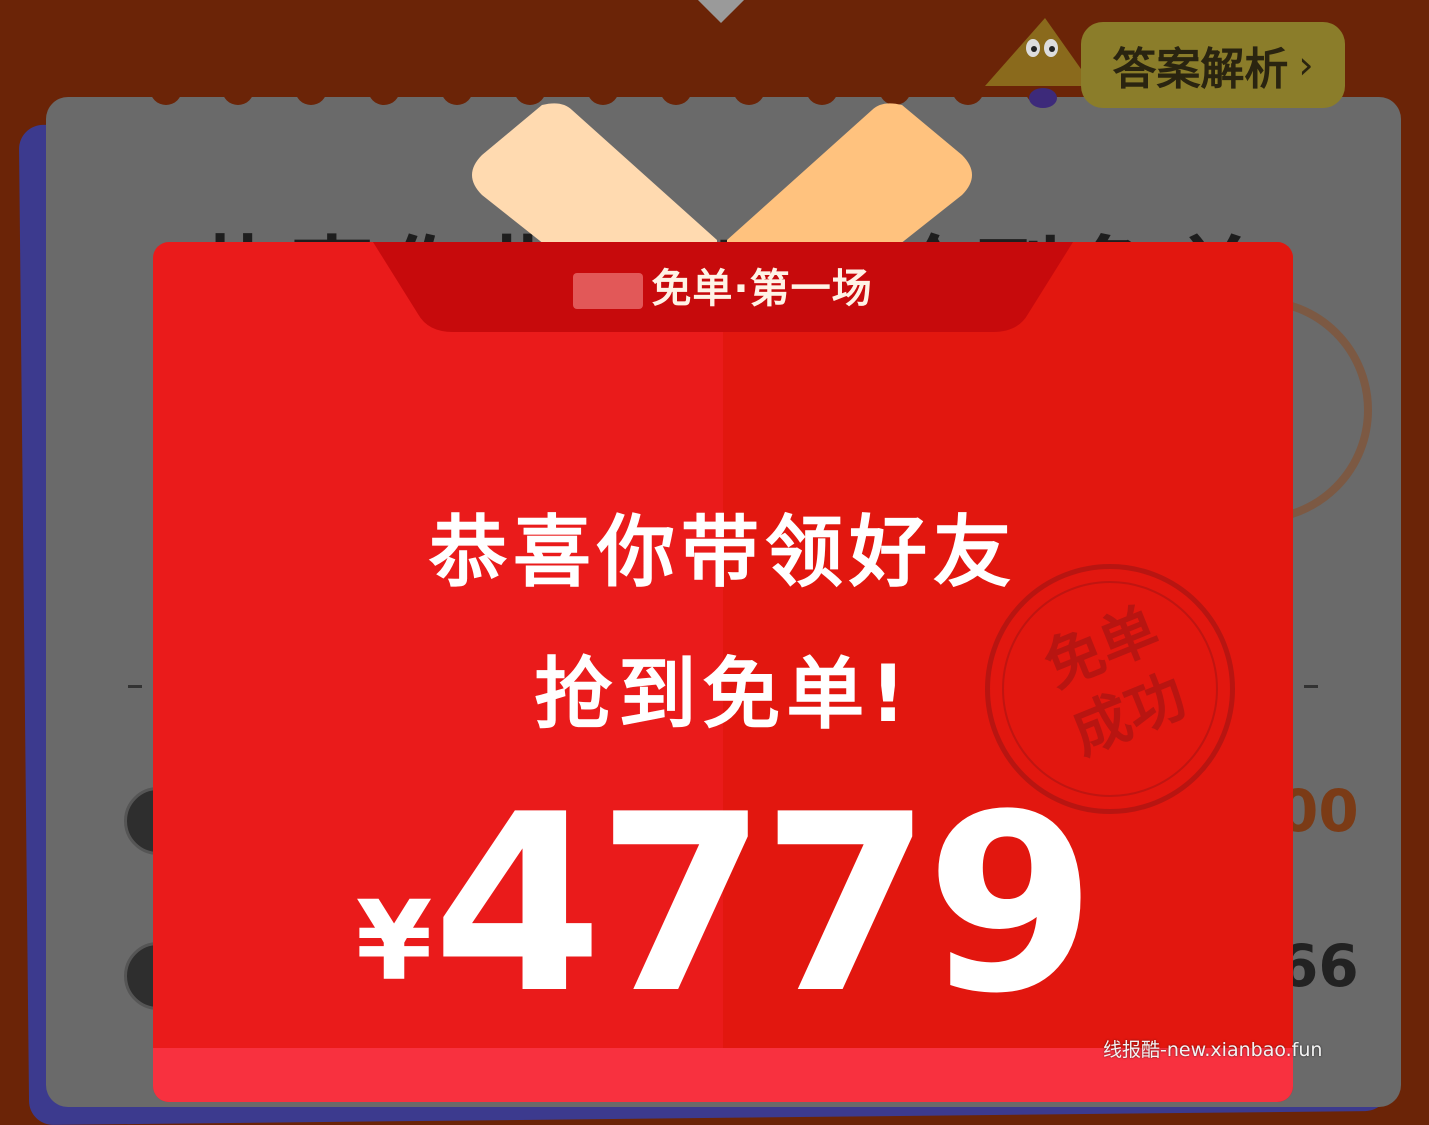 The image size is (1429, 1125). What do you see at coordinates (1039, 63) in the screenshot?
I see `mascot-icon` at bounding box center [1039, 63].